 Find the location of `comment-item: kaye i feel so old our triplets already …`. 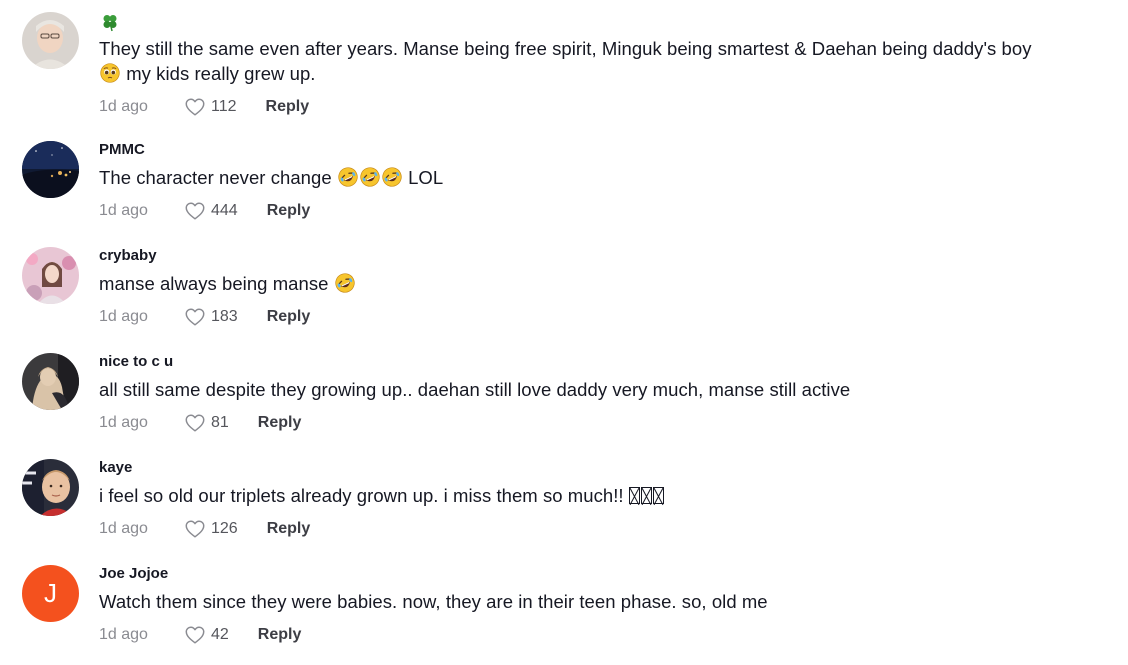

comment-item: kaye i feel so old our triplets already … is located at coordinates (572, 509).